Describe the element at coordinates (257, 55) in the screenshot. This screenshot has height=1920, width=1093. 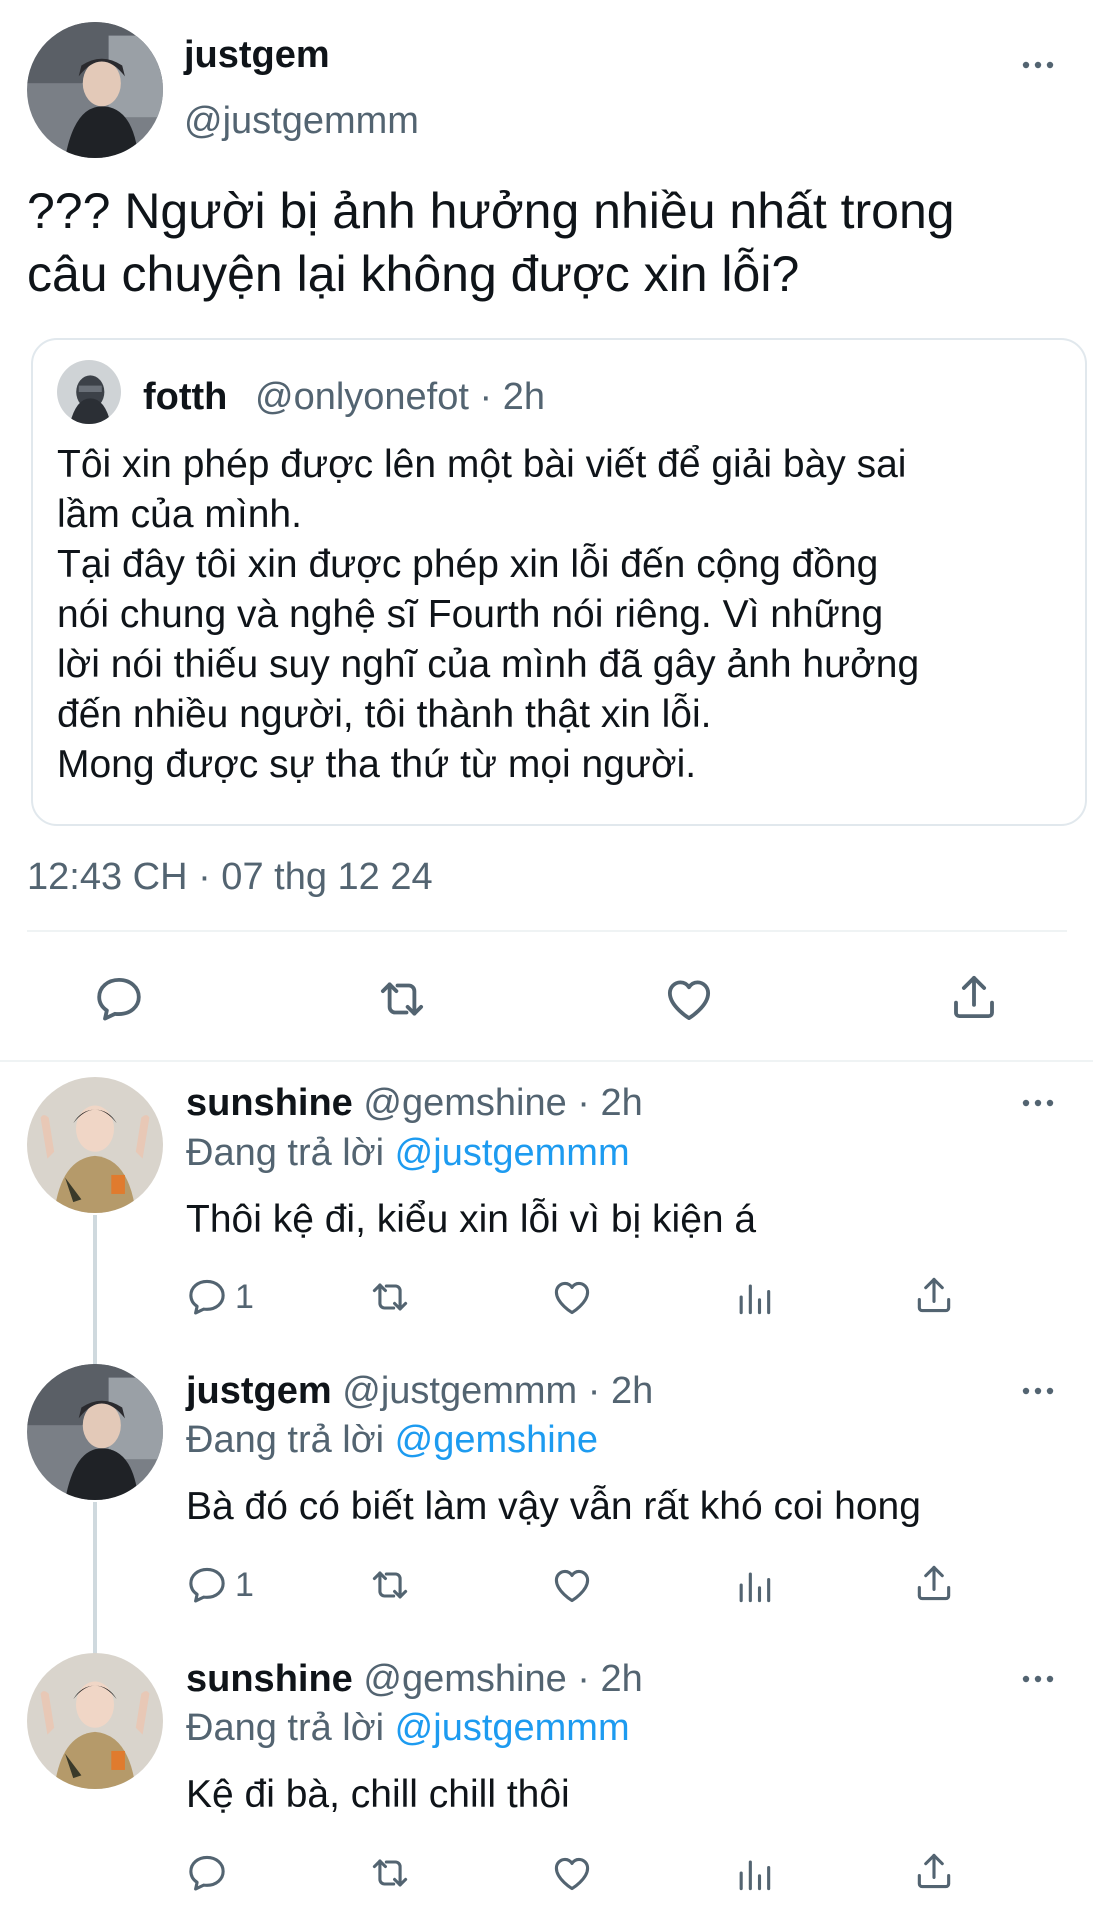
I see `main-author-name: justgem` at that location.